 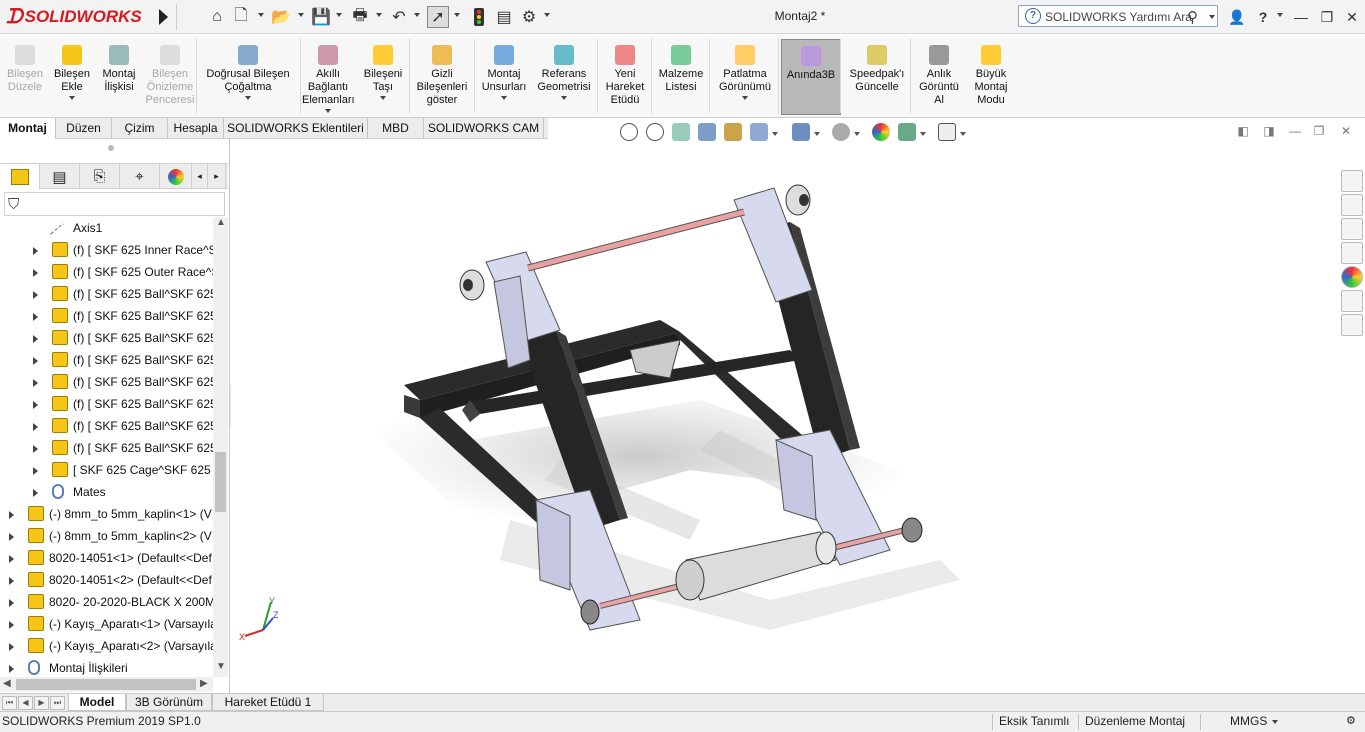 What do you see at coordinates (106, 684) in the screenshot?
I see `scroll-thumb` at bounding box center [106, 684].